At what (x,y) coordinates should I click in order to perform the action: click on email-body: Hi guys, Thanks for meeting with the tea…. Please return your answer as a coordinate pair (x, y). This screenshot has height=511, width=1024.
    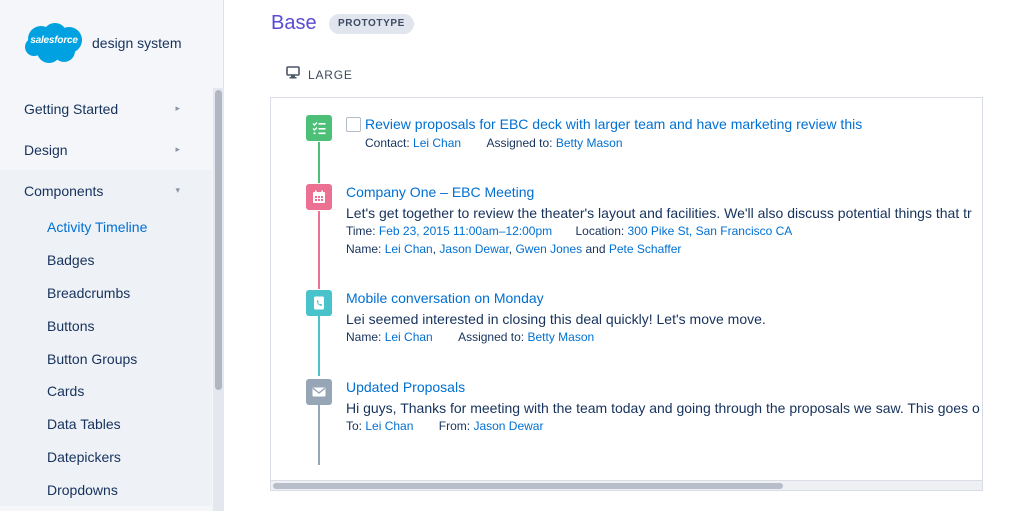
    Looking at the image, I should click on (663, 408).